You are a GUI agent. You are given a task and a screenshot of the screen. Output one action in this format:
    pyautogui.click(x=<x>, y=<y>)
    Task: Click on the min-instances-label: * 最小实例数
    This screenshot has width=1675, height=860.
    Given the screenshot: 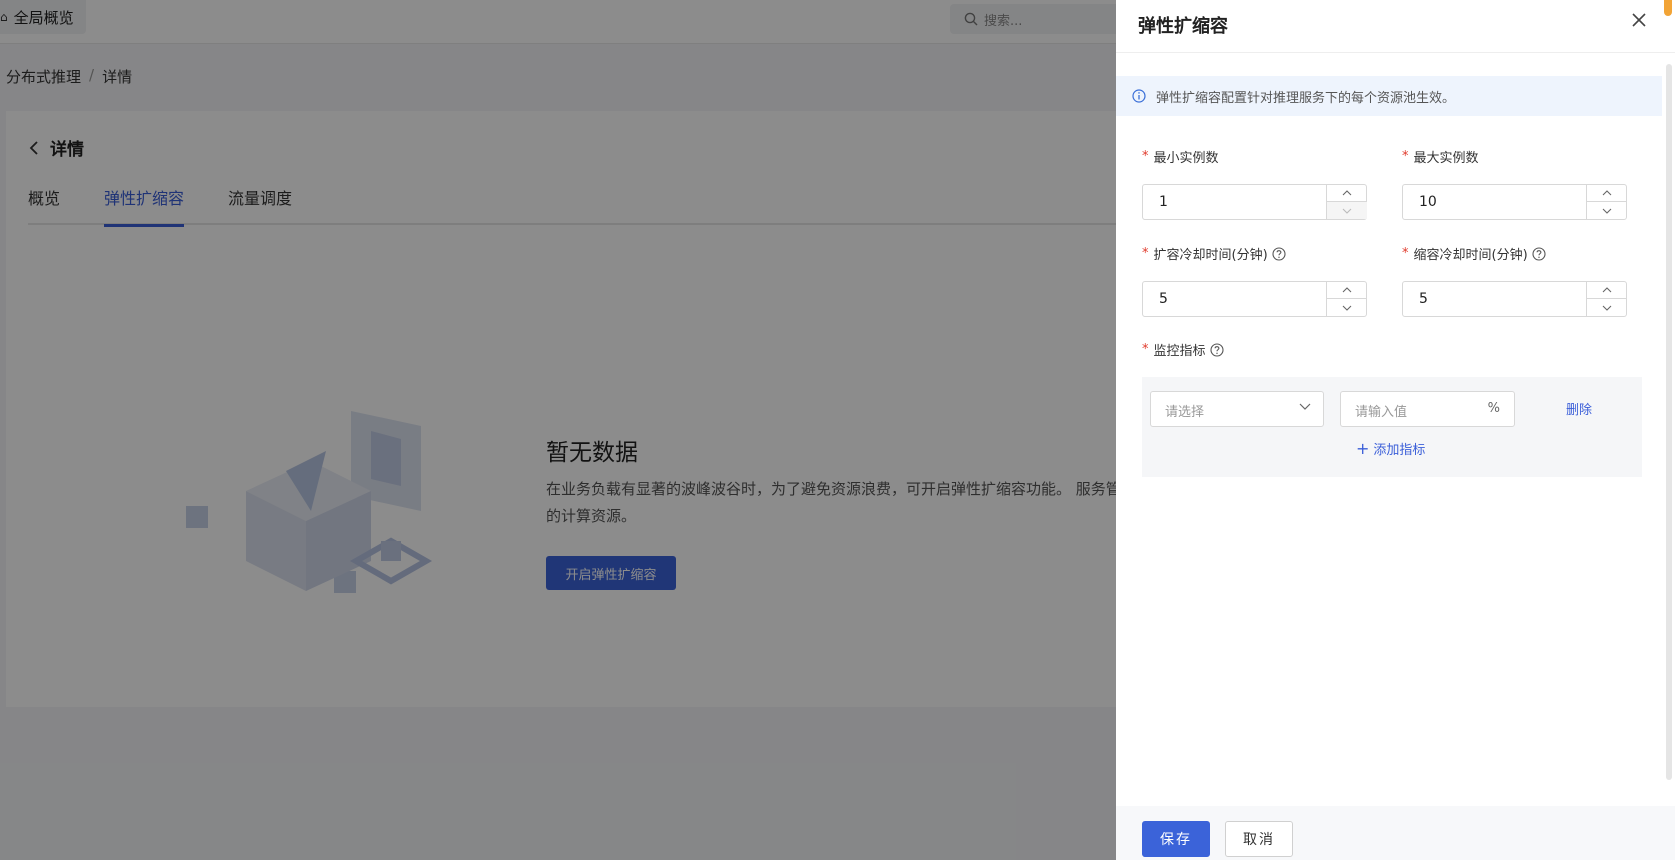 What is the action you would take?
    pyautogui.click(x=1180, y=156)
    